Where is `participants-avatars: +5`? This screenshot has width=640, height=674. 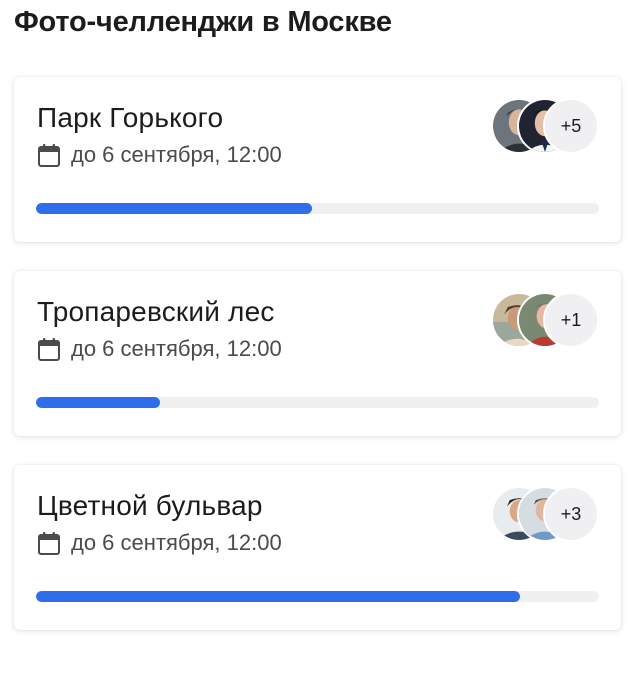 participants-avatars: +5 is located at coordinates (545, 126).